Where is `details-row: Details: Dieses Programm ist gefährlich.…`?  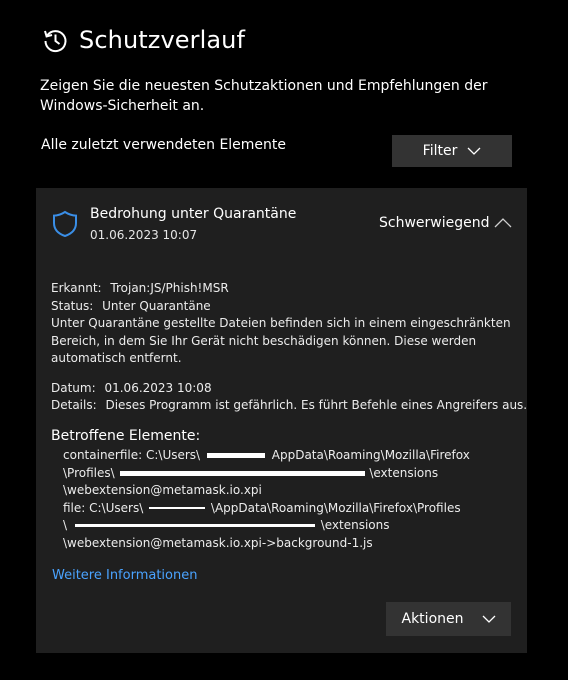
details-row: Details: Dieses Programm ist gefährlich.… is located at coordinates (289, 406).